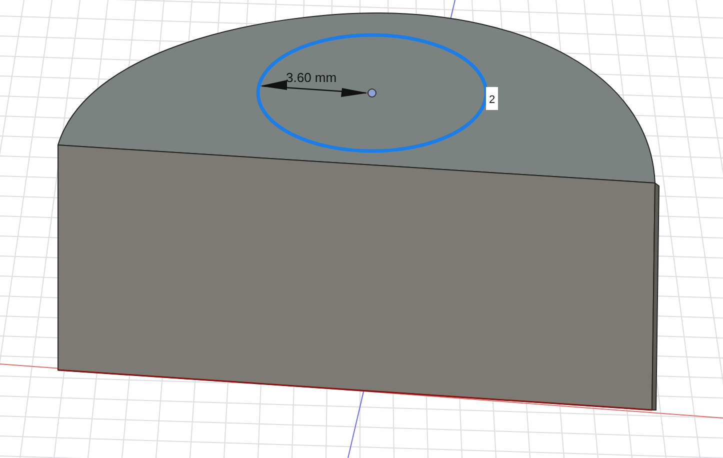 The height and width of the screenshot is (458, 723). Describe the element at coordinates (311, 77) in the screenshot. I see `dimension-value: 3.60 mm` at that location.